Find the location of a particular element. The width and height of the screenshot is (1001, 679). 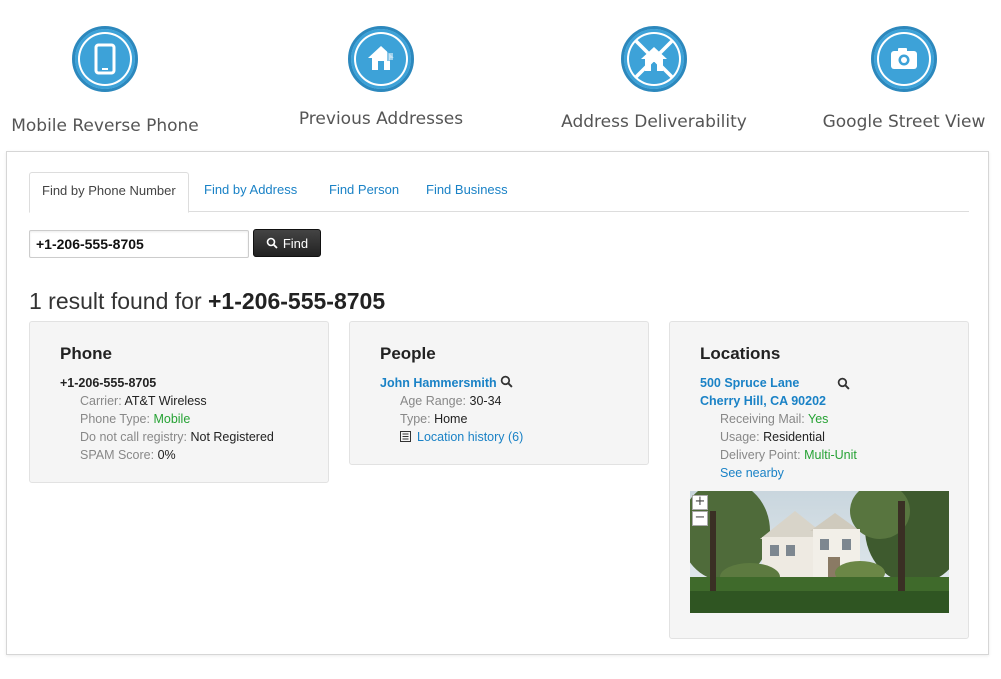

phone-search-input is located at coordinates (139, 244).